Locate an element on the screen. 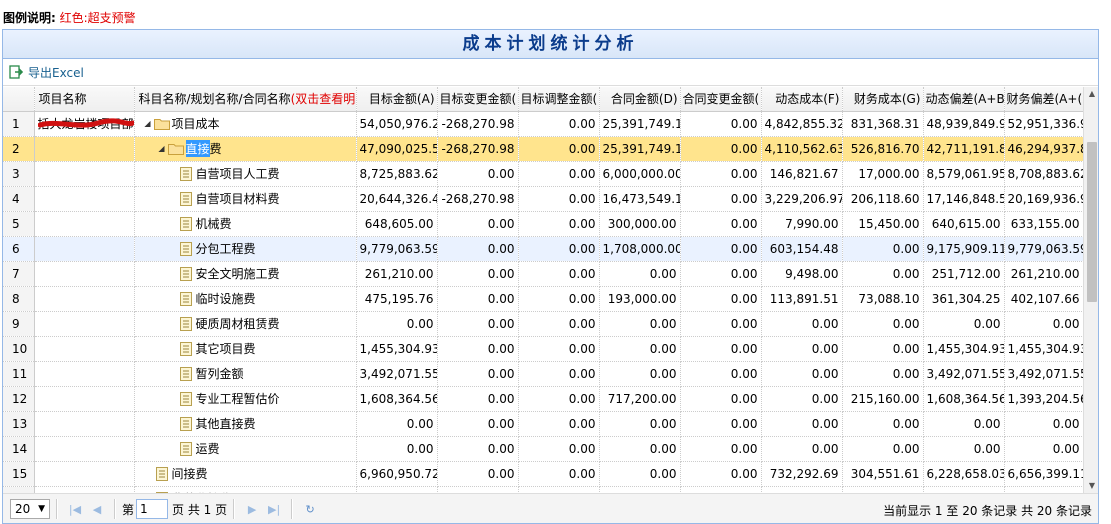  subject-cell: 机械费 is located at coordinates (245, 224).